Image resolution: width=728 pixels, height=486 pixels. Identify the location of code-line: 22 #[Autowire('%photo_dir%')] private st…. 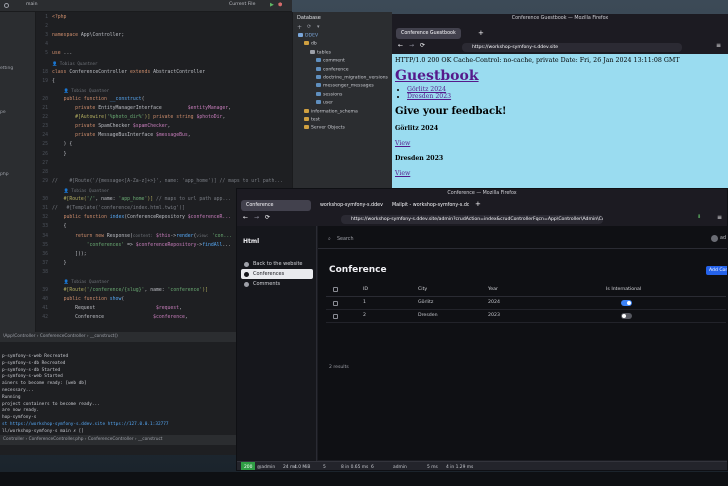
(164, 117).